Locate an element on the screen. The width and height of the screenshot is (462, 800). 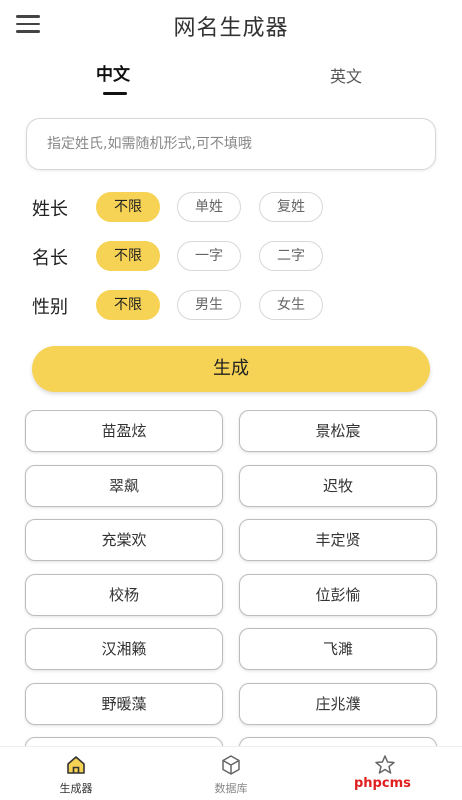
name-length-row: 名长 不限 一字 二字 is located at coordinates (231, 256).